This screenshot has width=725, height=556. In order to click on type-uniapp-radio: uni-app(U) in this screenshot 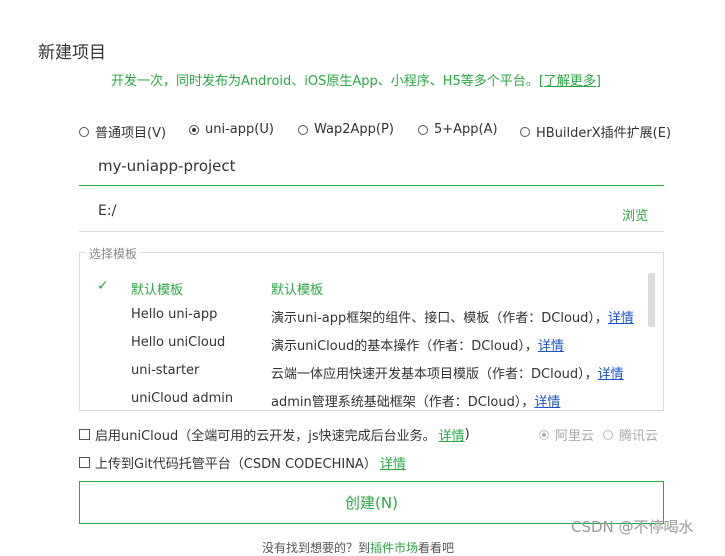, I will do `click(231, 129)`.